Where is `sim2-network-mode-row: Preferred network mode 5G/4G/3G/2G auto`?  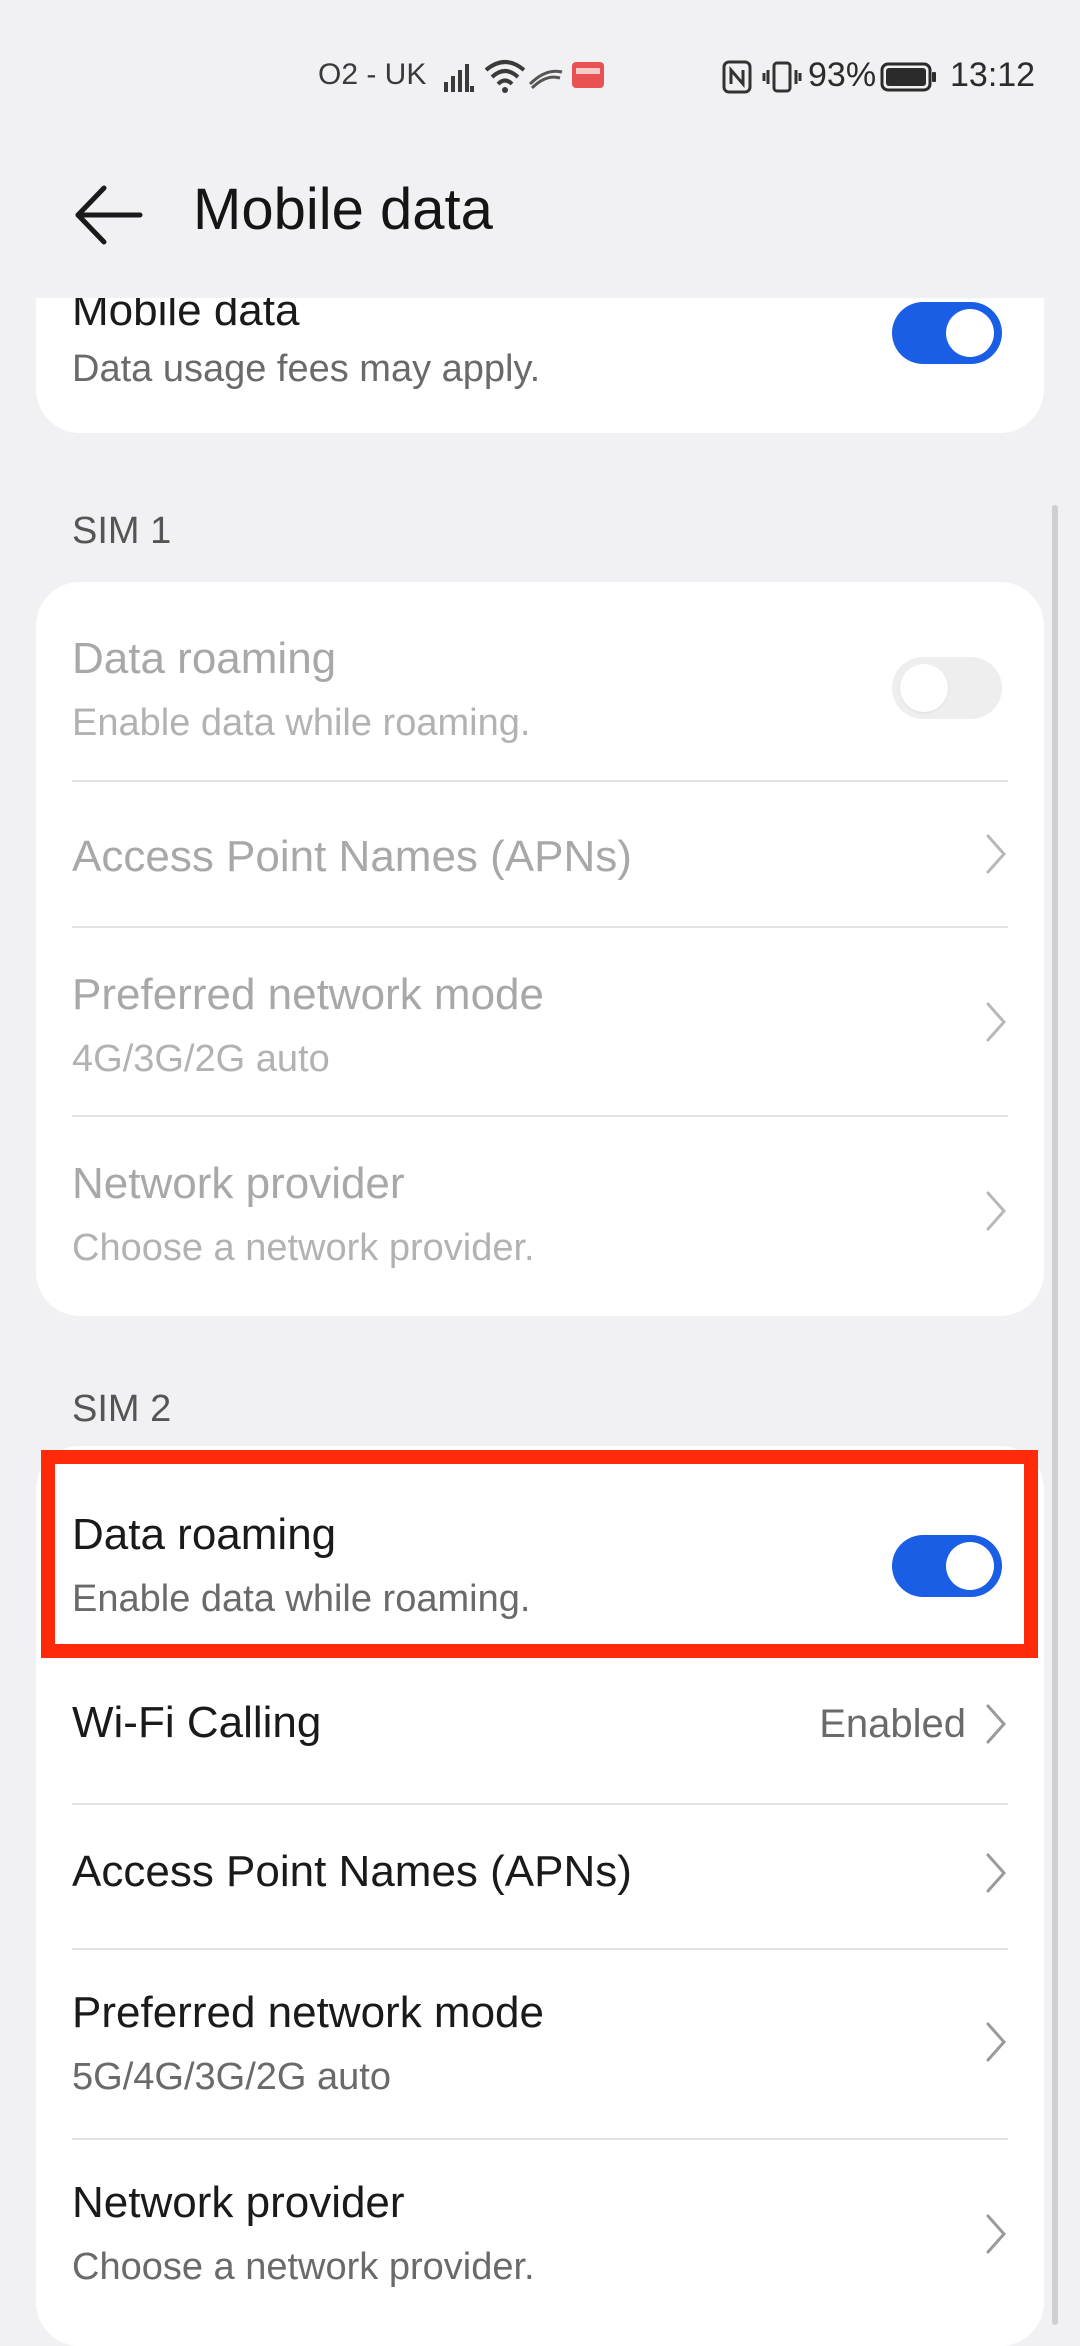
sim2-network-mode-row: Preferred network mode 5G/4G/3G/2G auto is located at coordinates (540, 2044).